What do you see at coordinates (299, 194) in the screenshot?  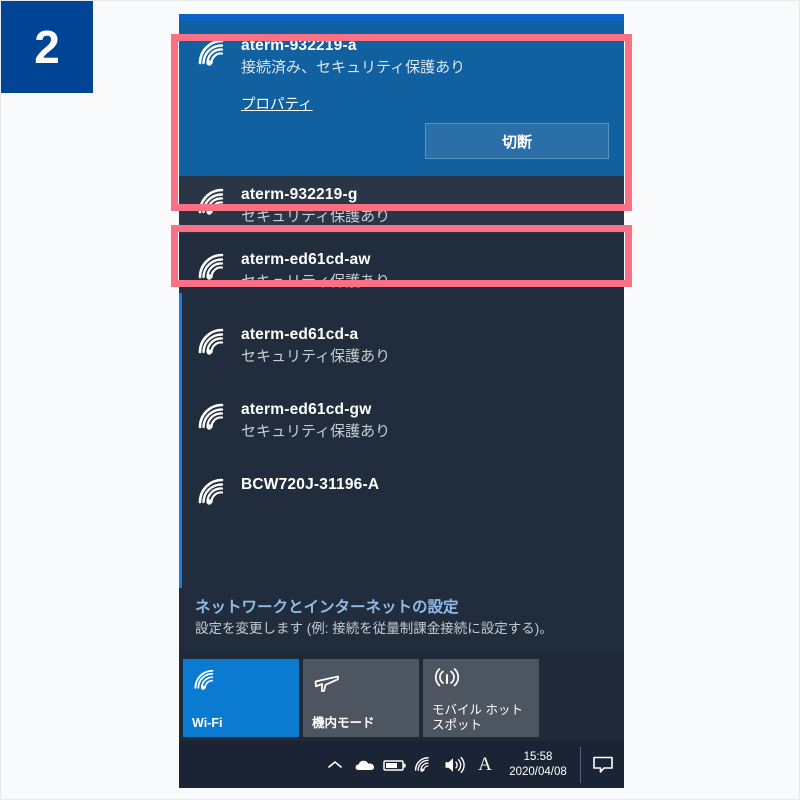 I see `network-name: aterm-932219-g` at bounding box center [299, 194].